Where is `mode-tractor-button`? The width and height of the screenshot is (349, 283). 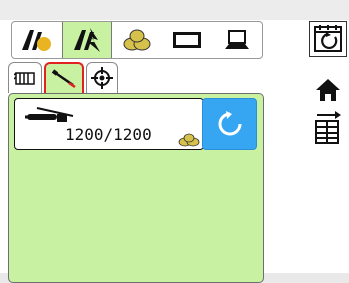
mode-tractor-button is located at coordinates (37, 40).